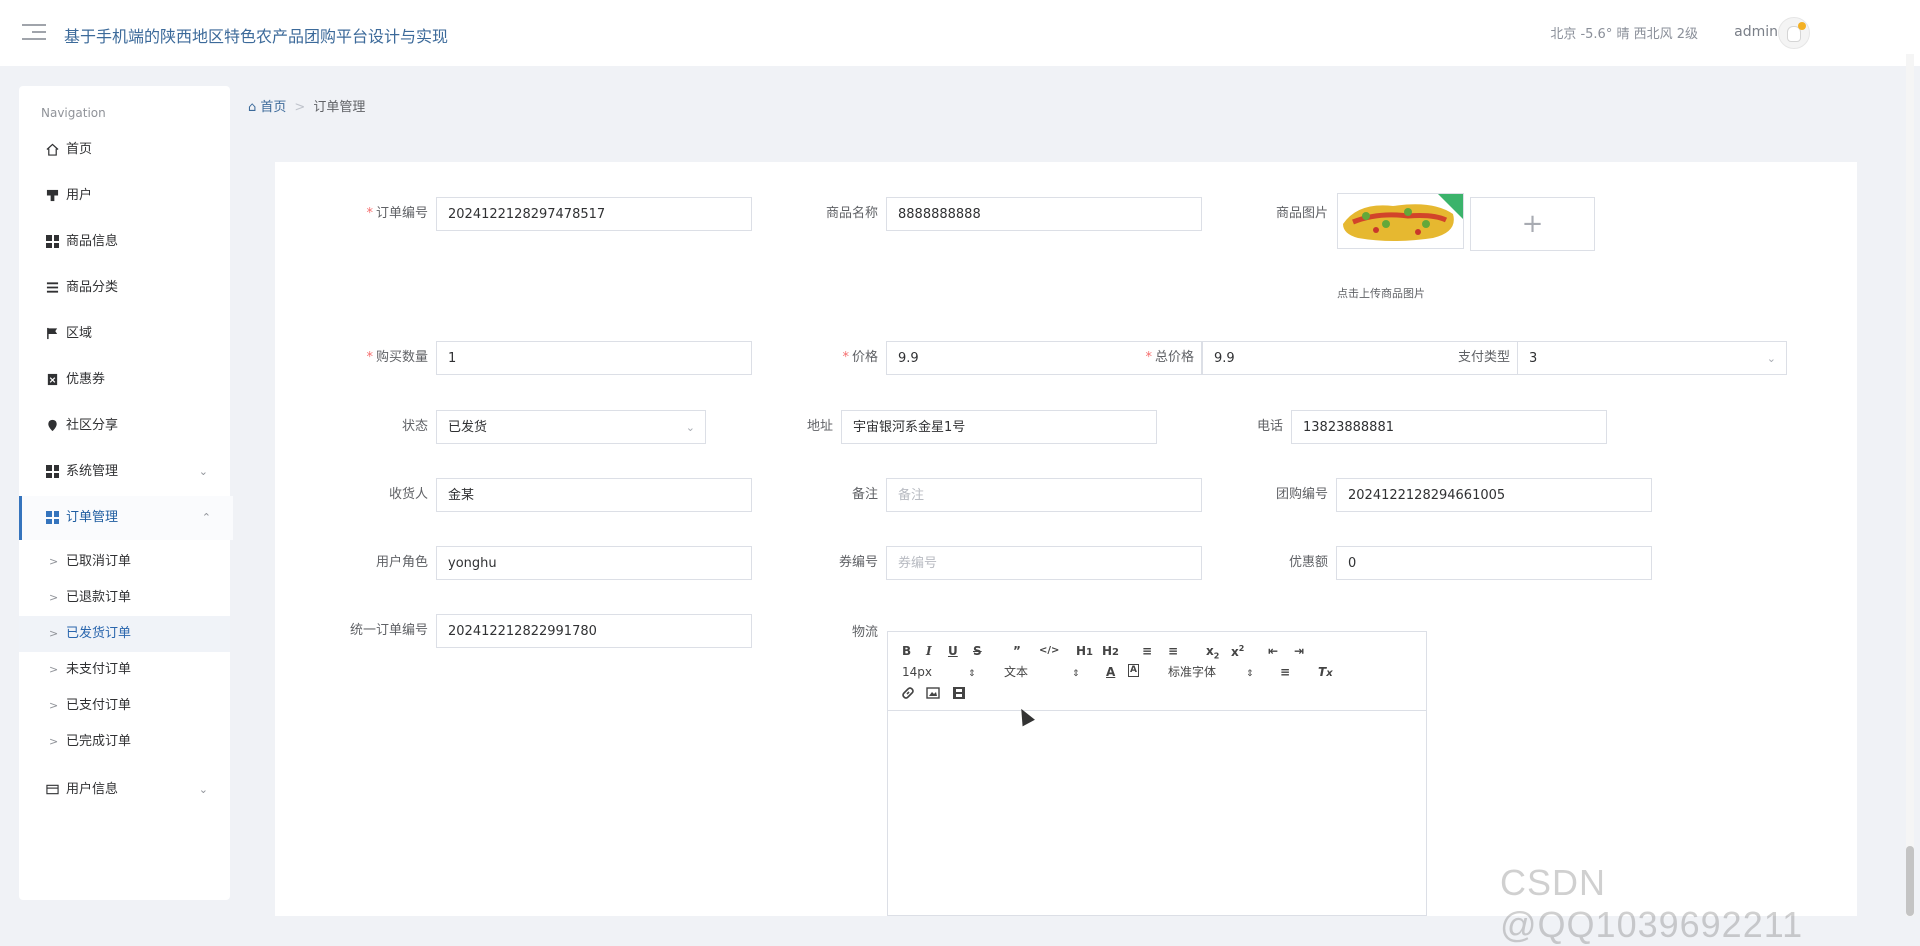  I want to click on address-label: 地址, so click(819, 426).